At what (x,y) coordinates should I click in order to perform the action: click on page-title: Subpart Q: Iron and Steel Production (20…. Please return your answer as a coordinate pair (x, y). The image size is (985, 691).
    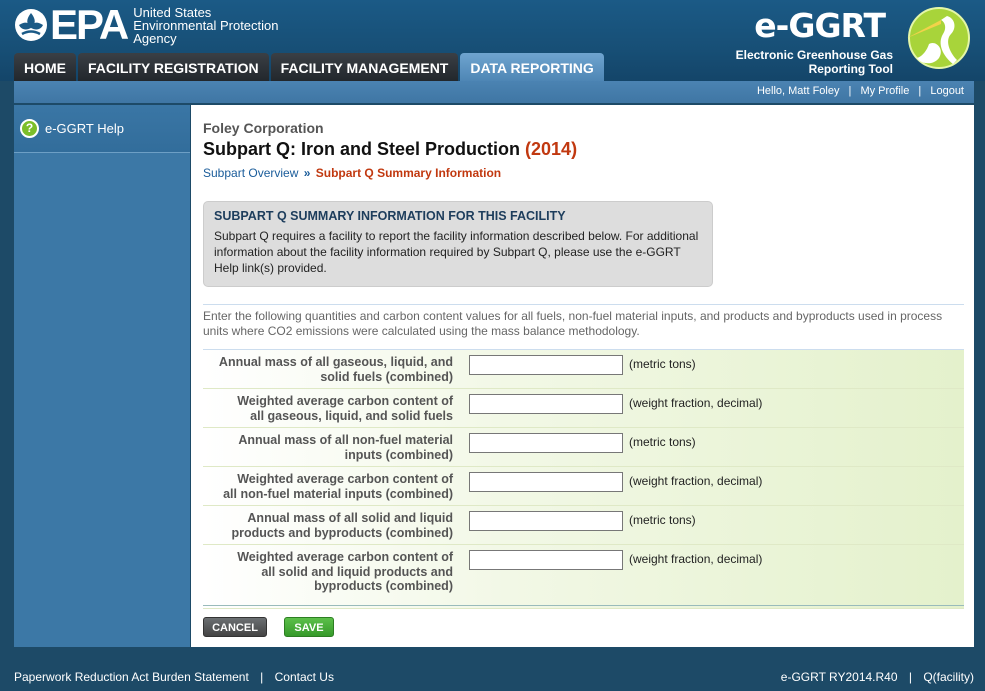
    Looking at the image, I should click on (390, 149).